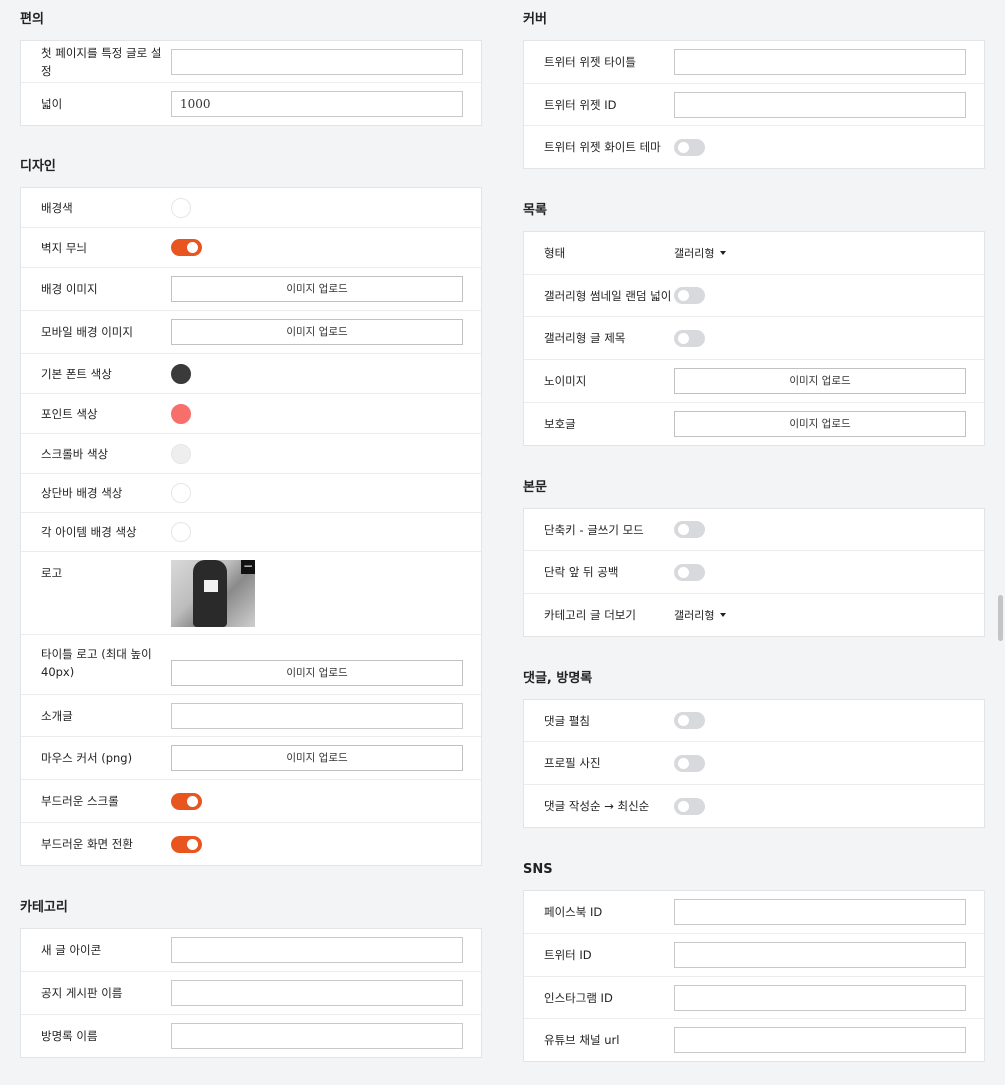  Describe the element at coordinates (69, 413) in the screenshot. I see `point-color-label: 포인트 색상` at that location.